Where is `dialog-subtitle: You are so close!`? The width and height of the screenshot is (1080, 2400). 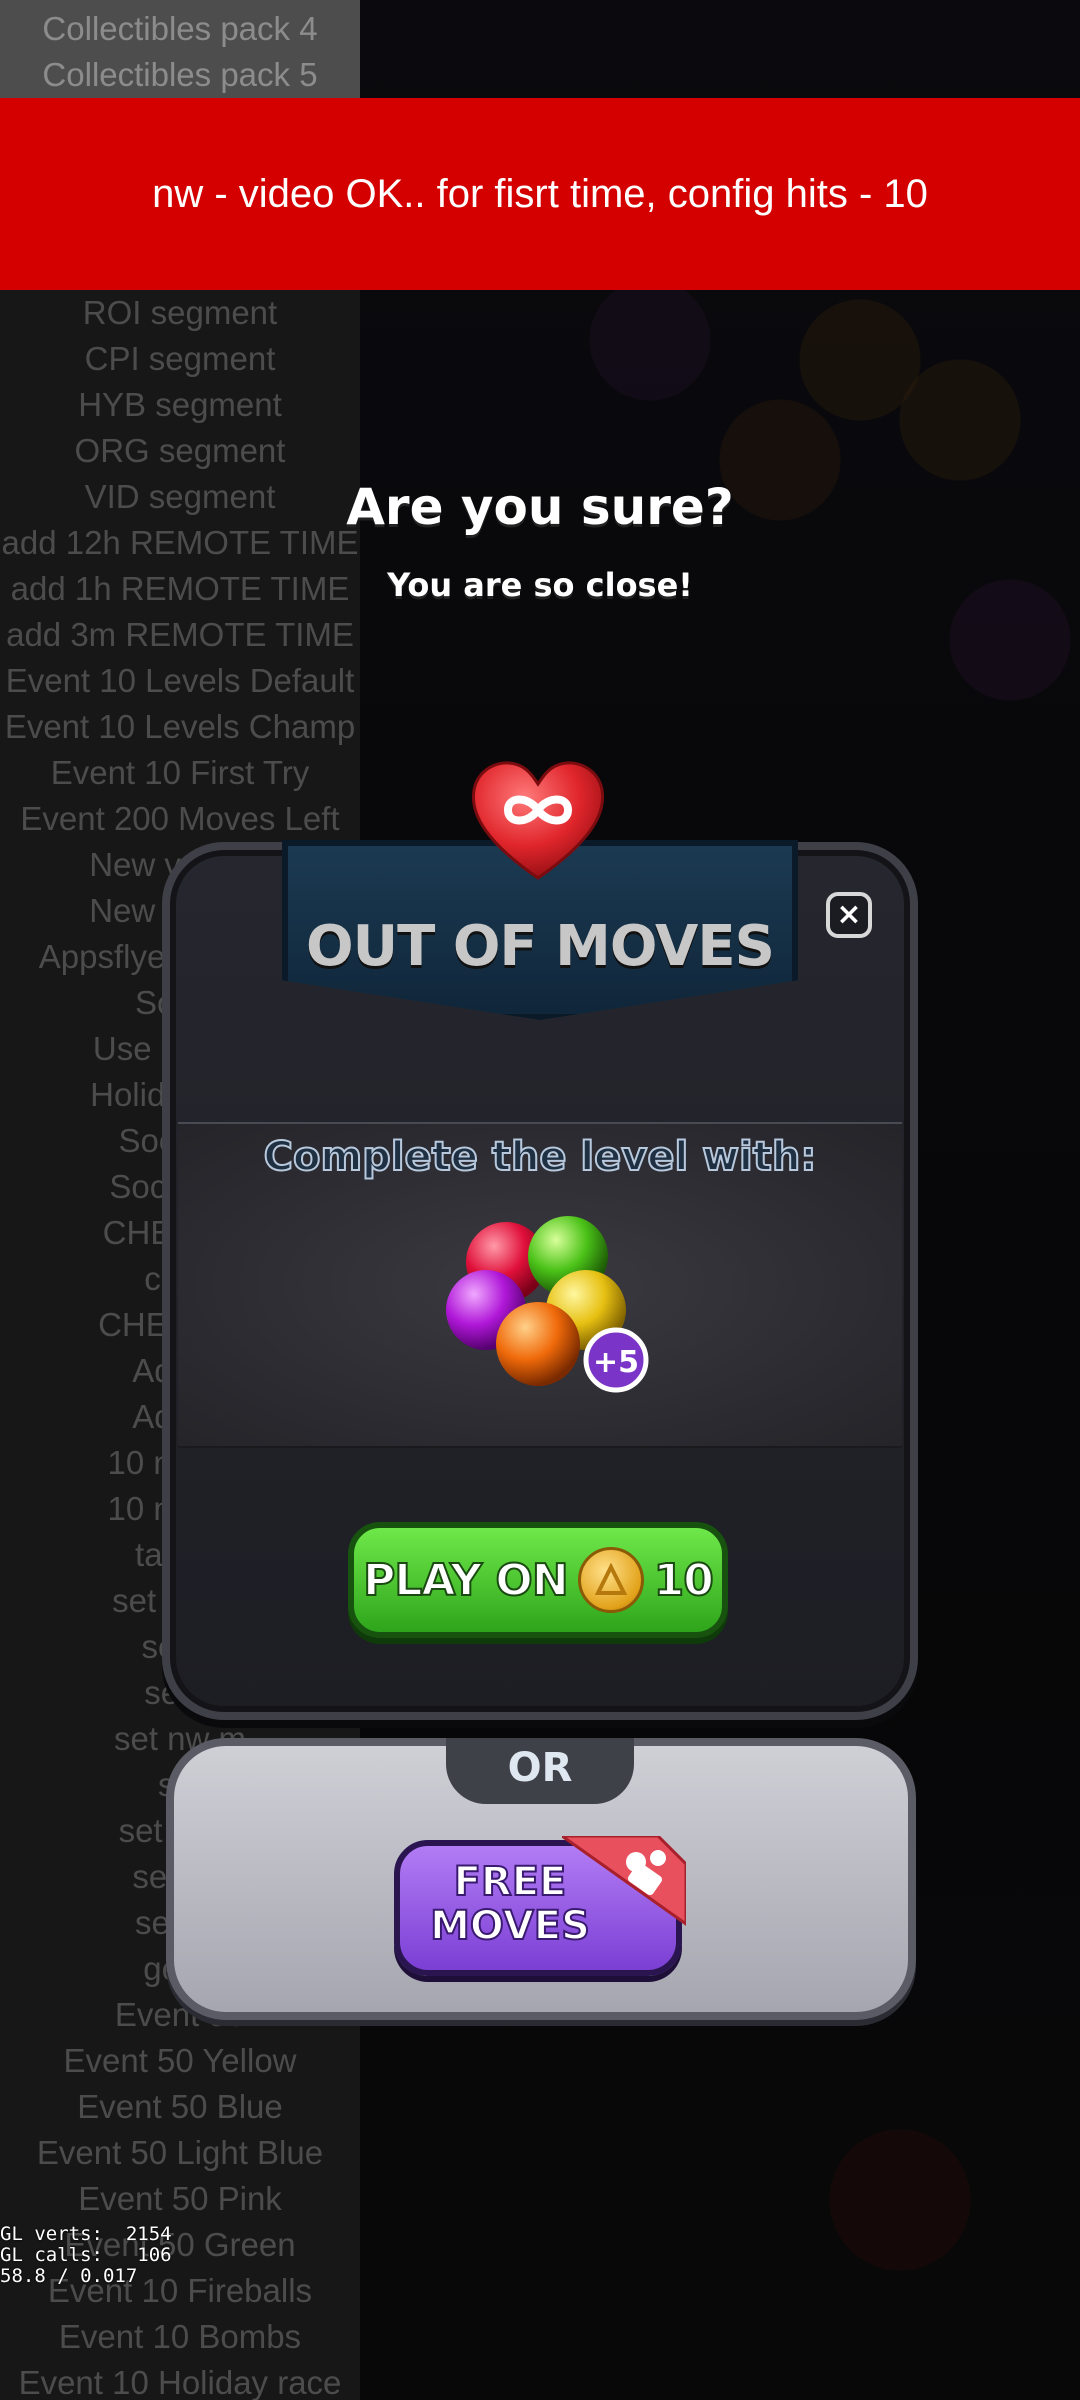 dialog-subtitle: You are so close! is located at coordinates (540, 585).